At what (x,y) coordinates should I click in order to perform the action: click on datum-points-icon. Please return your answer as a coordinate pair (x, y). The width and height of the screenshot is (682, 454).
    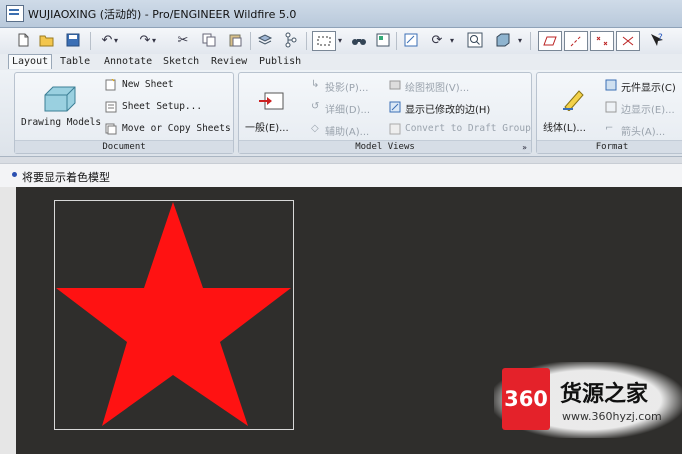
    Looking at the image, I should click on (602, 41).